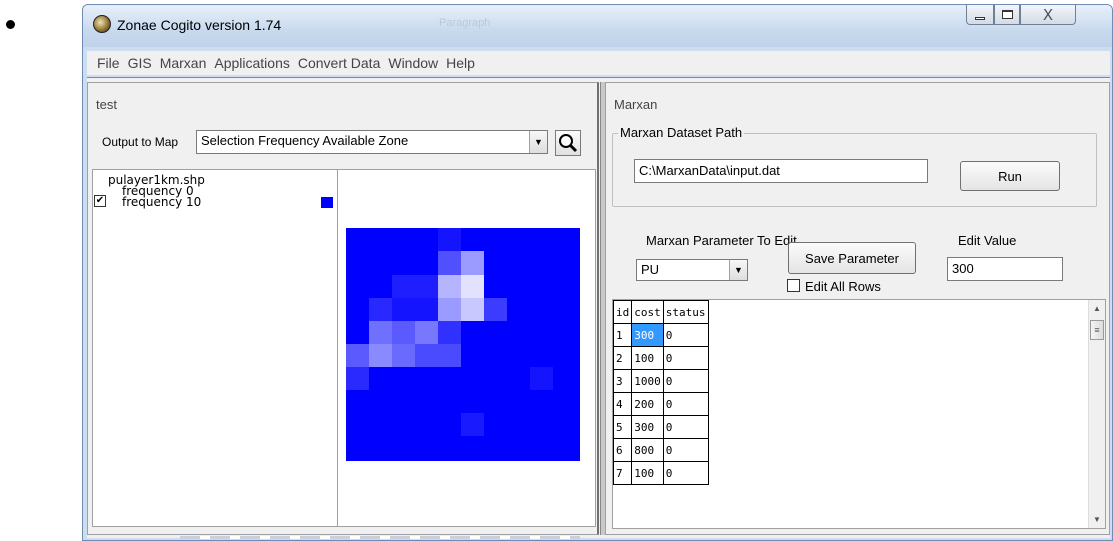  I want to click on close-button: X, so click(1048, 15).